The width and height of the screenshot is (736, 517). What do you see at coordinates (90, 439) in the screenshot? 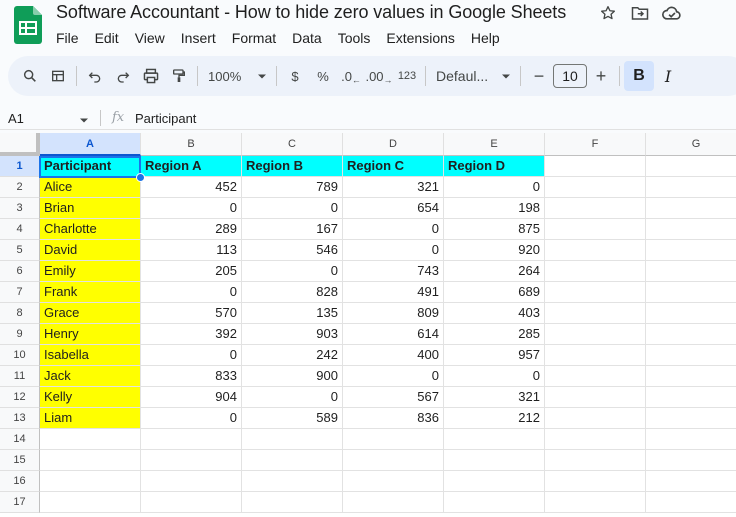
I see `cell-a14` at bounding box center [90, 439].